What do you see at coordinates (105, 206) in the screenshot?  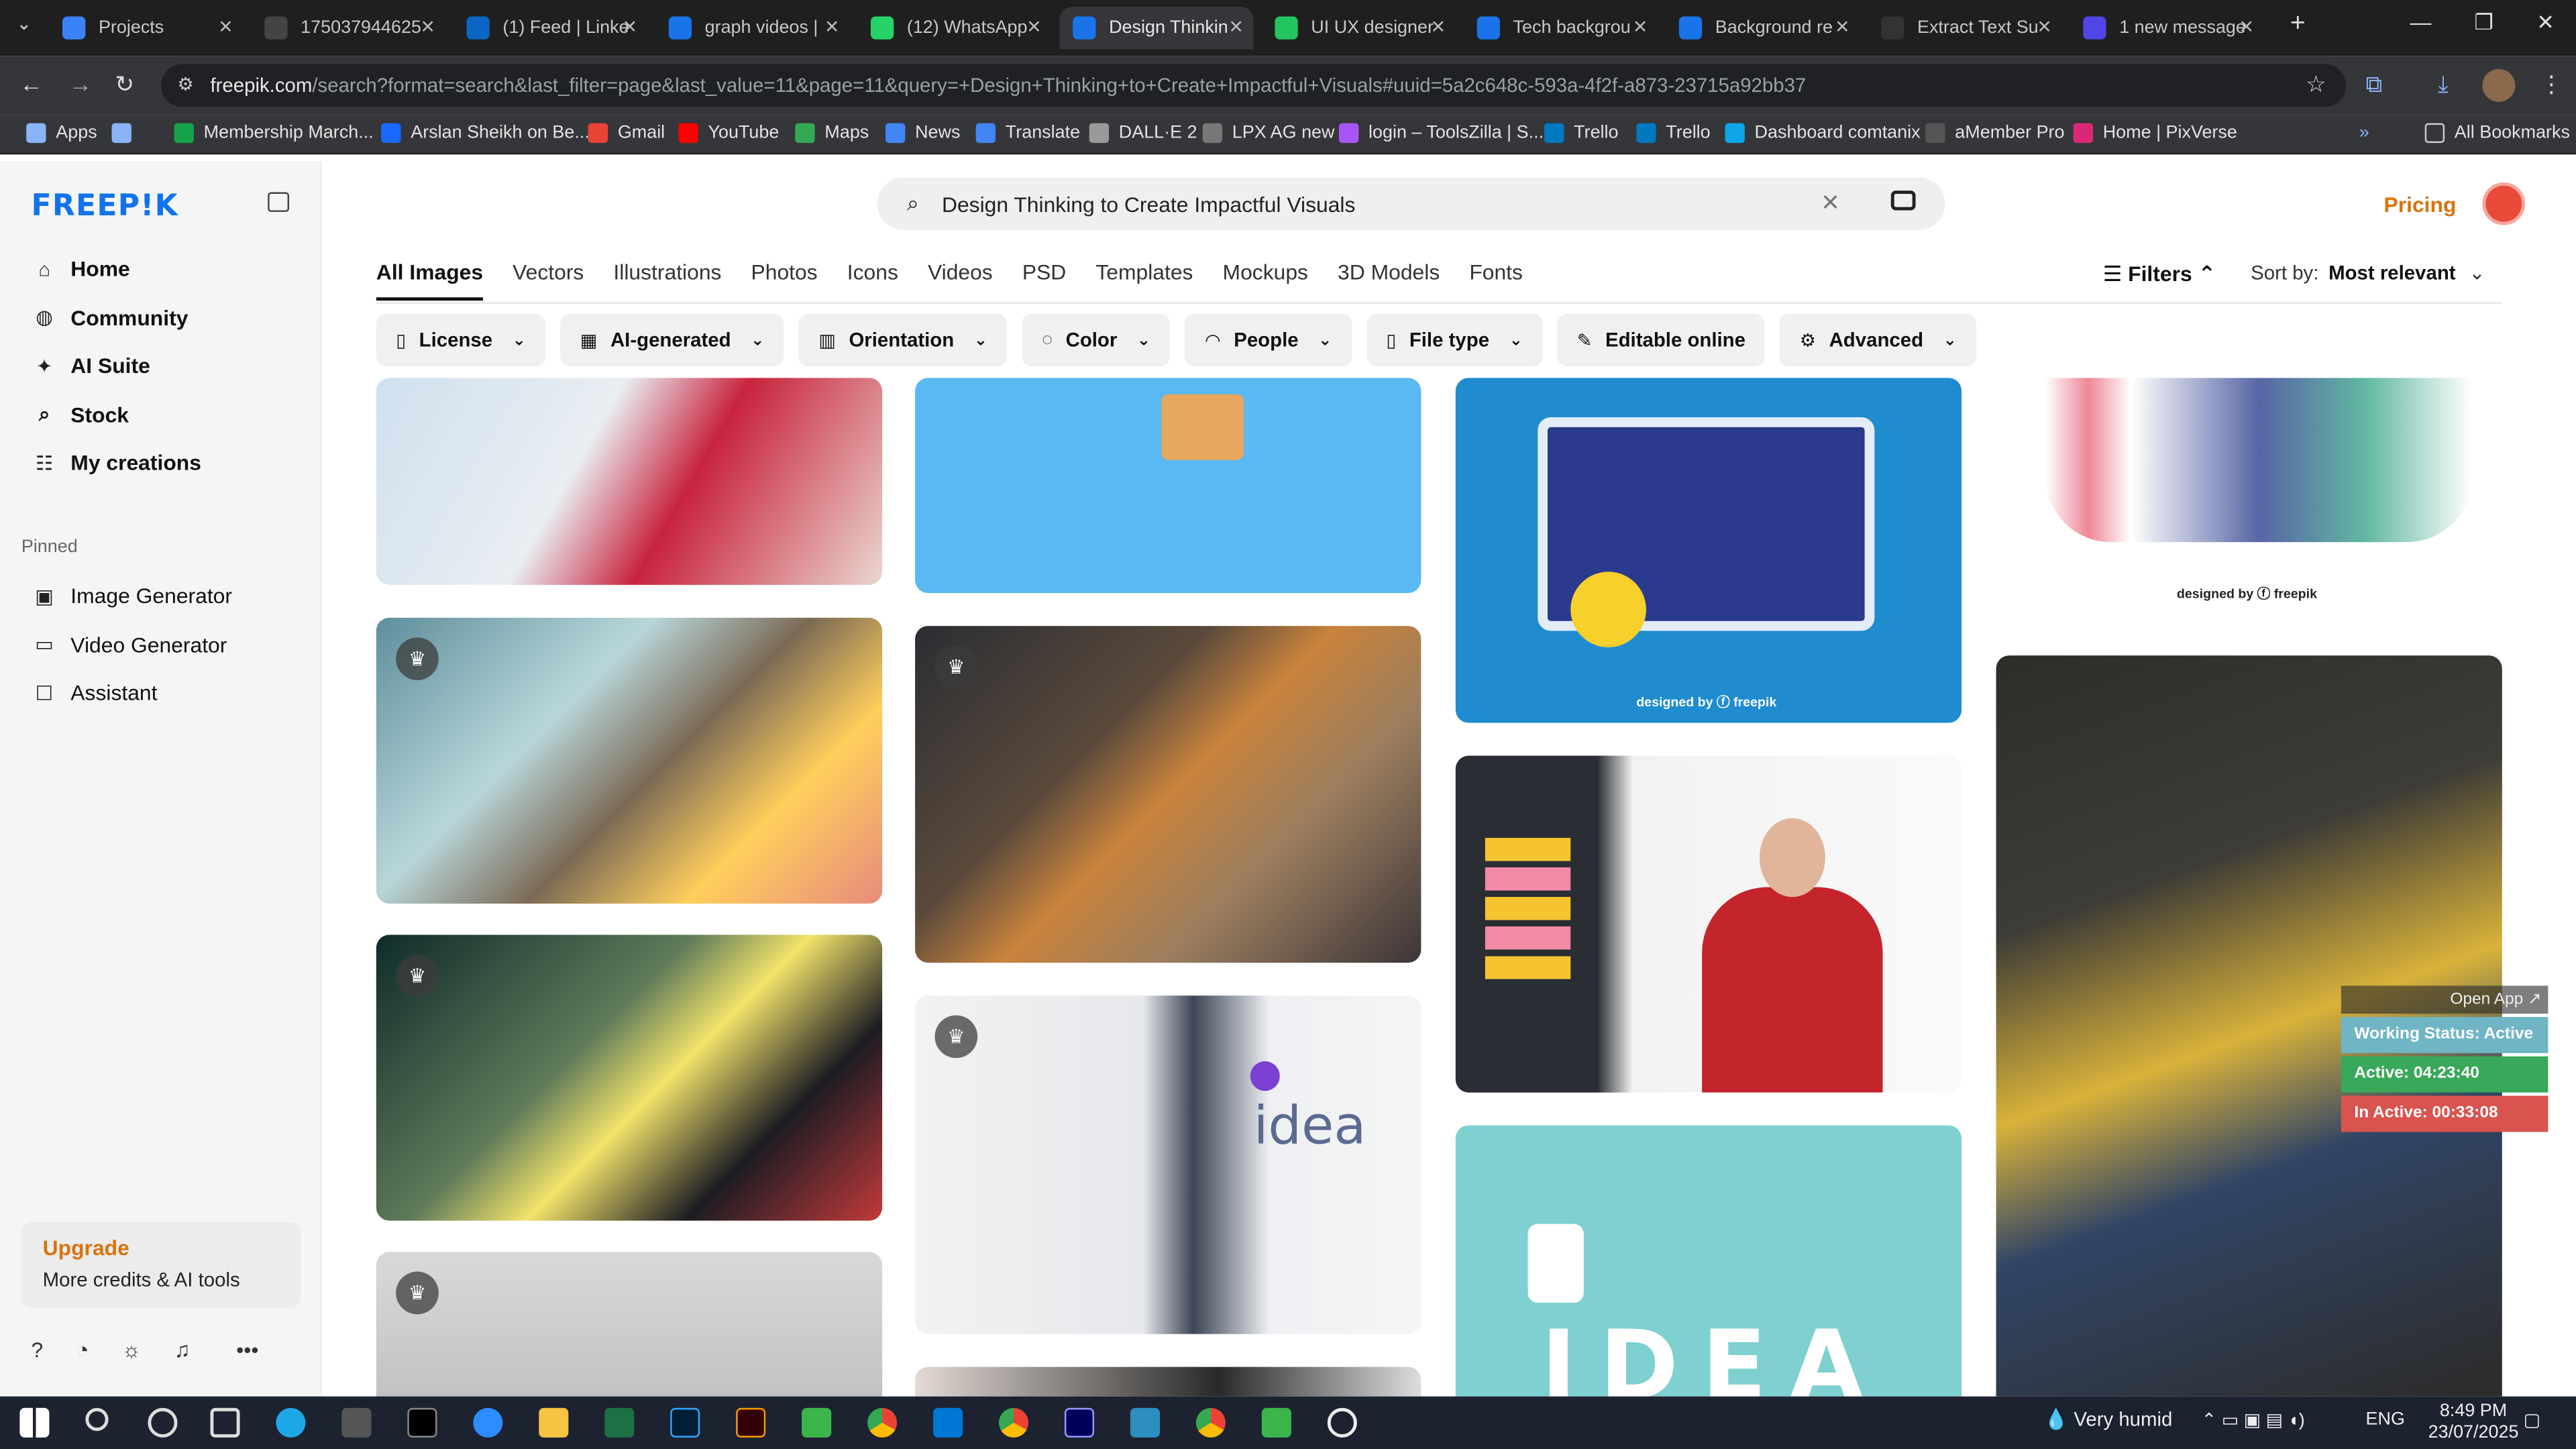 I see `freepik-logo: FREEP!K` at bounding box center [105, 206].